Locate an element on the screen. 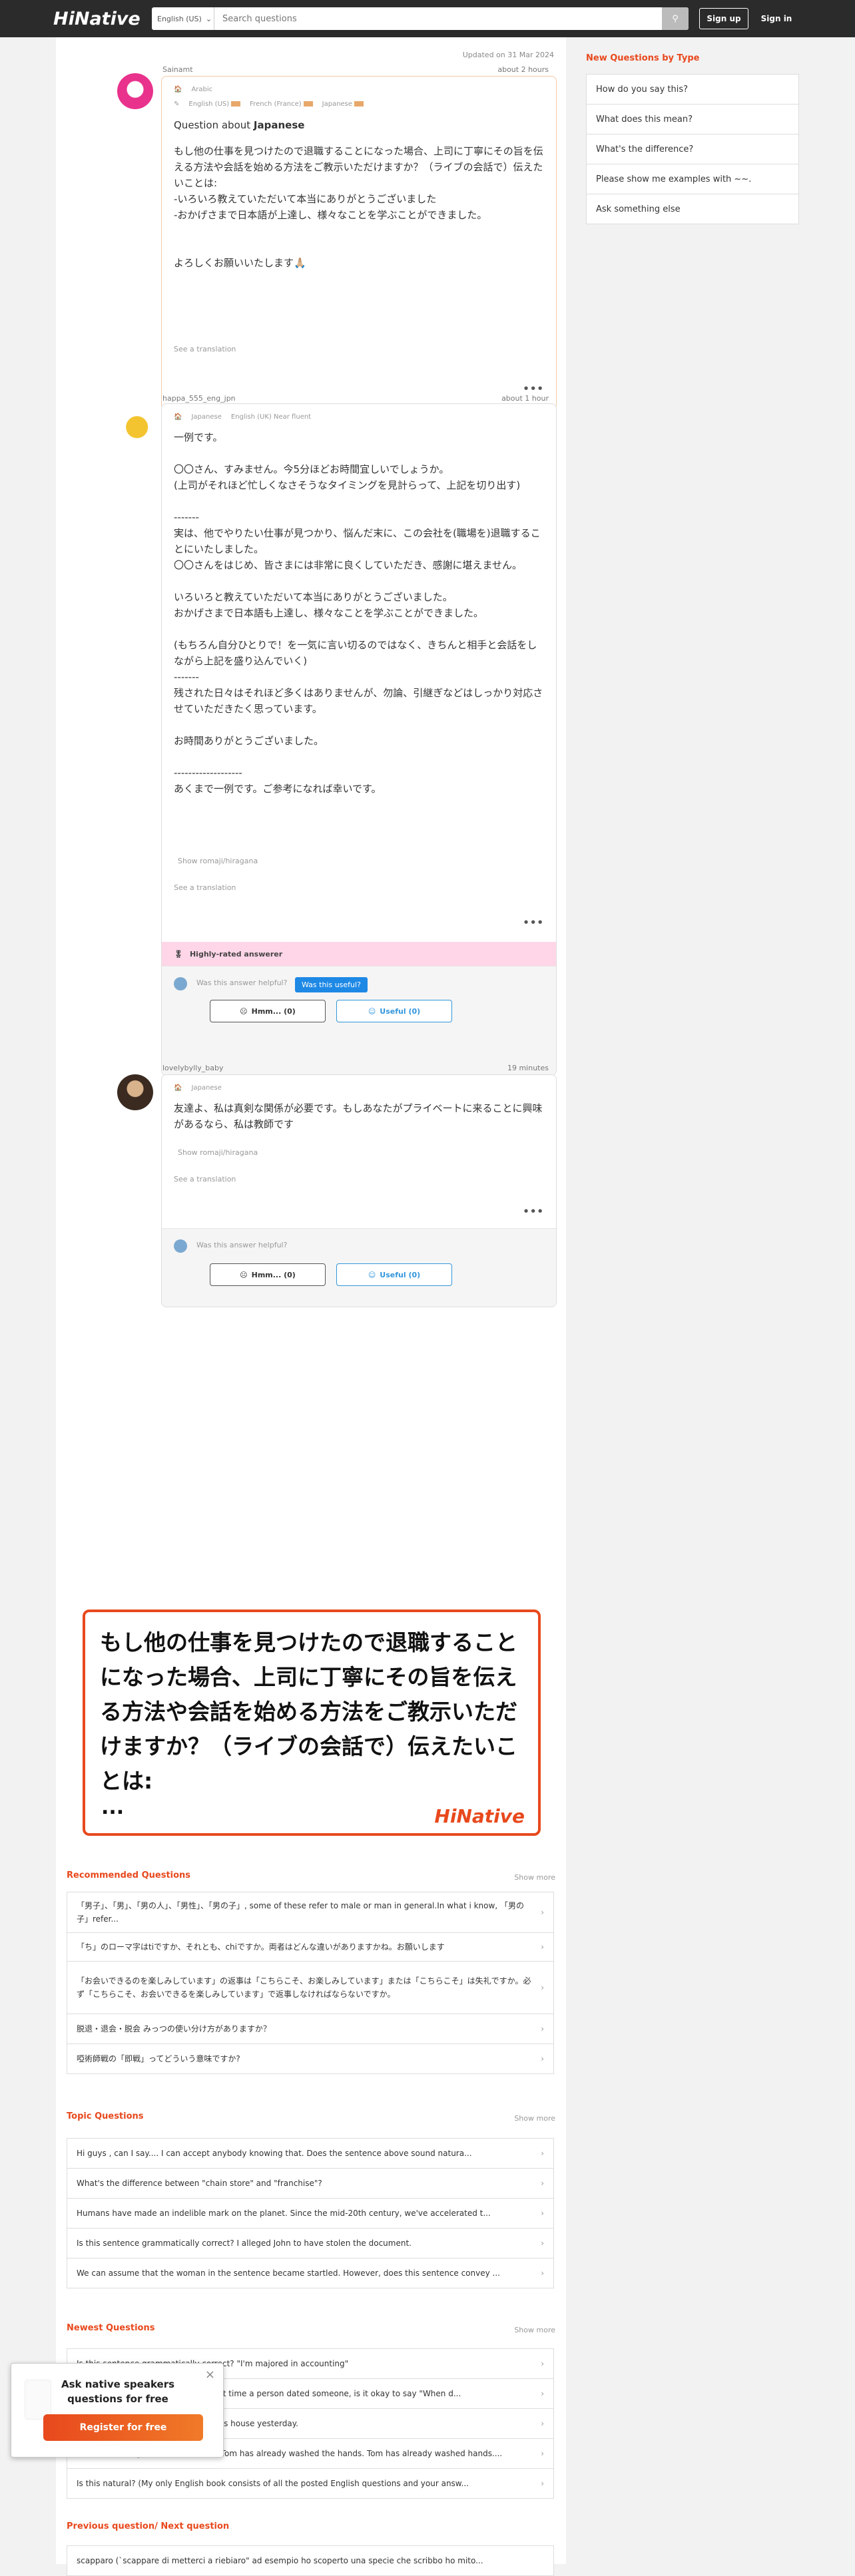  prevnext-title: Previous question/ Next question is located at coordinates (148, 2526).